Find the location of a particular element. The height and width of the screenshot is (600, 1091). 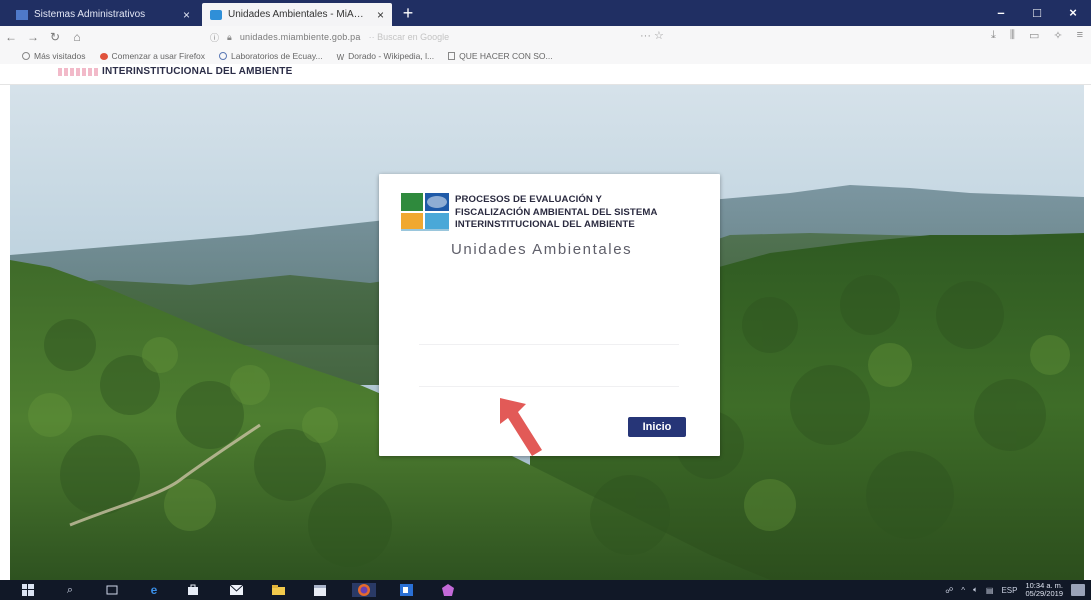

page-actions-icon: ··· ☆ is located at coordinates (652, 35).